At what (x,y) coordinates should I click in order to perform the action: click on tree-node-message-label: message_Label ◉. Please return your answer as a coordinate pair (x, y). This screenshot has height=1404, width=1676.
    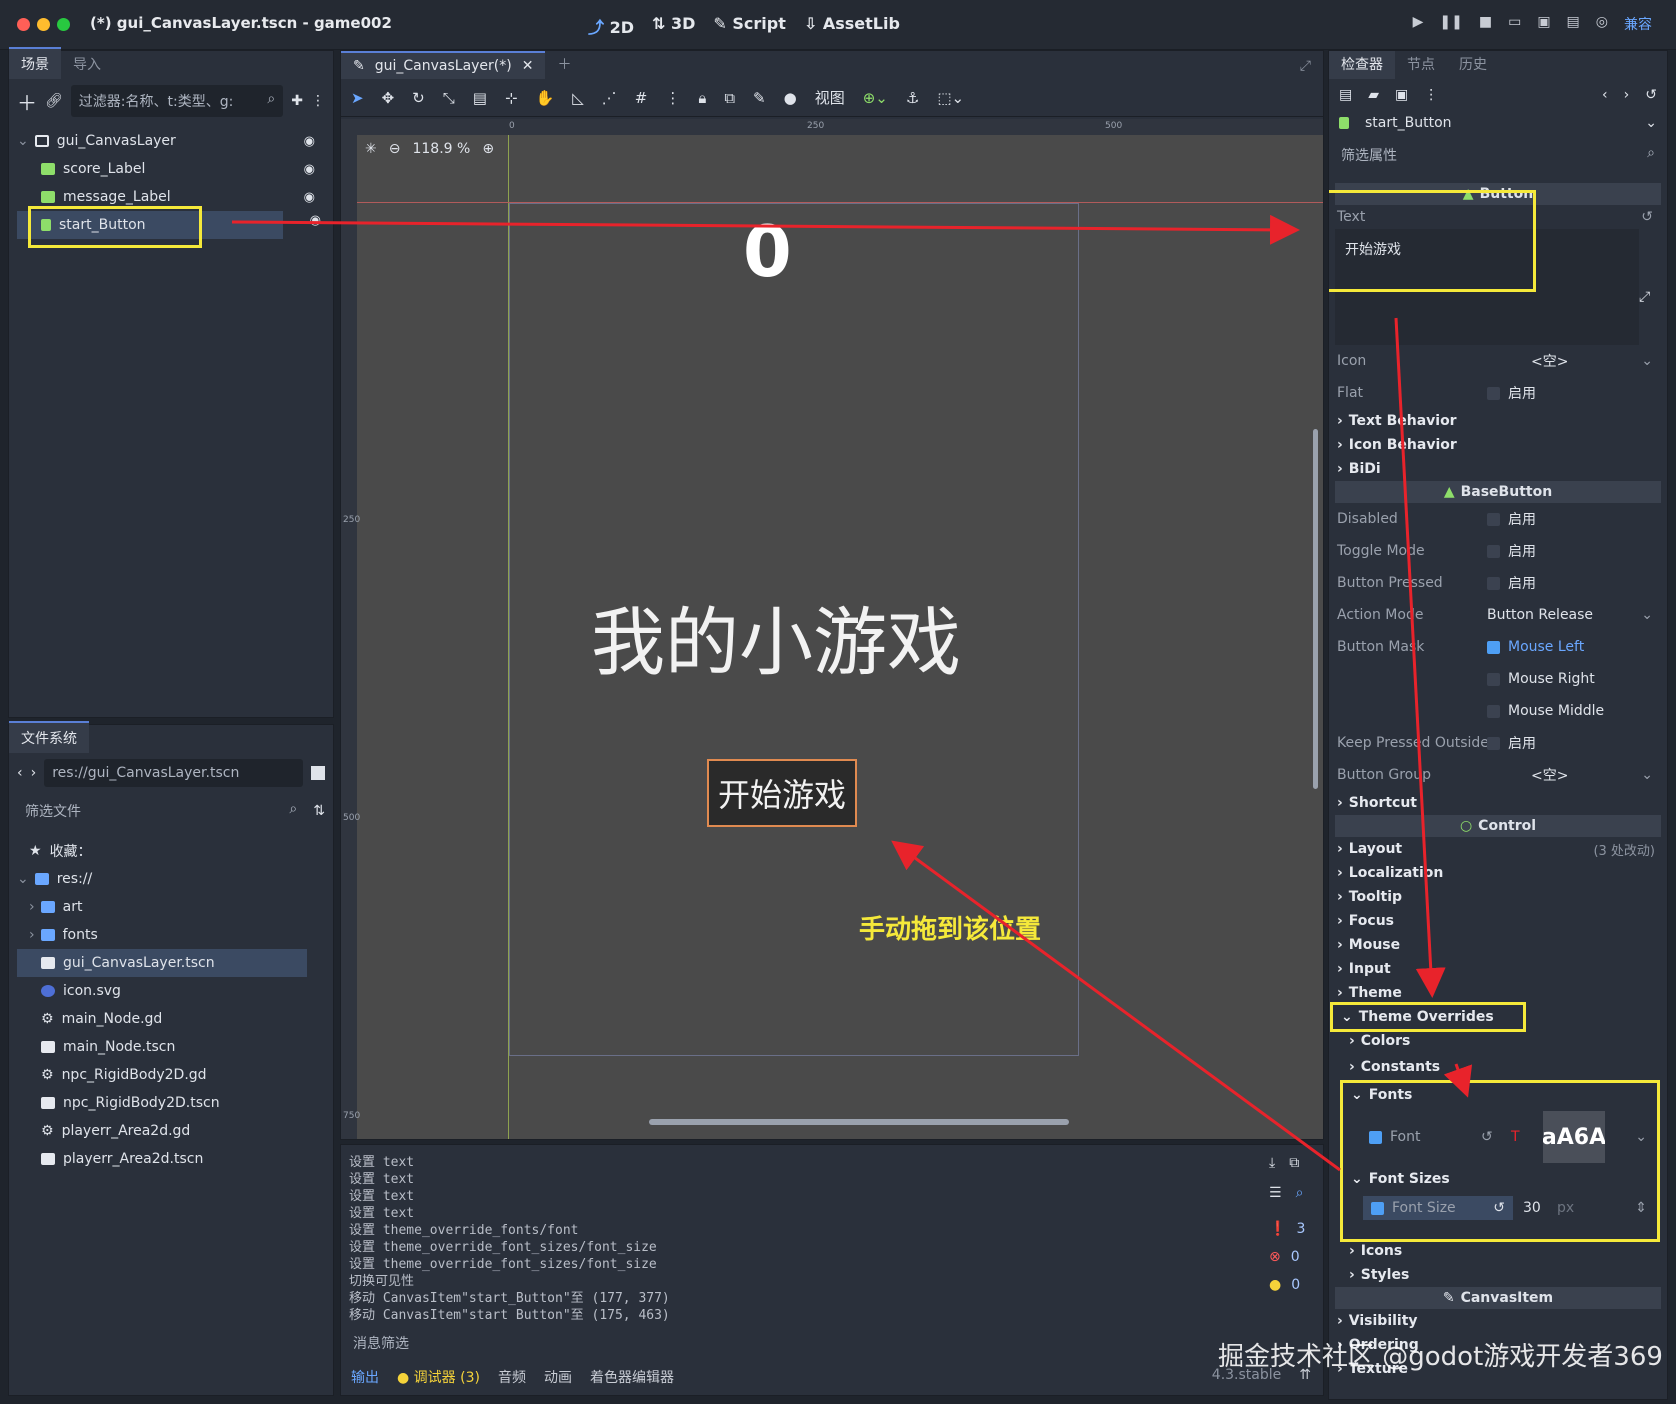
    Looking at the image, I should click on (171, 197).